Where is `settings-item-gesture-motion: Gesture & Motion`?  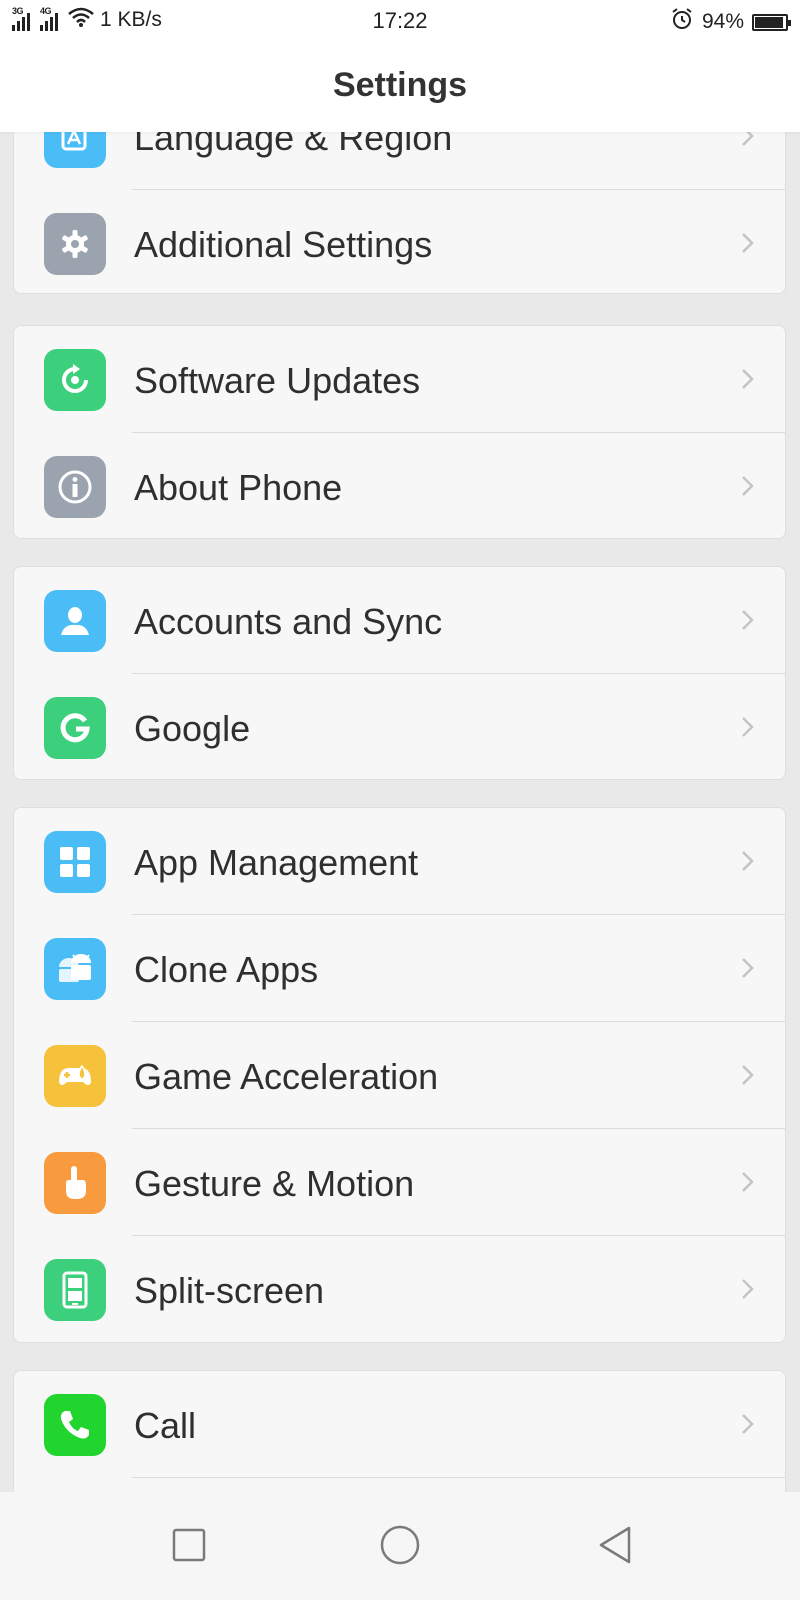 settings-item-gesture-motion: Gesture & Motion is located at coordinates (399, 1182).